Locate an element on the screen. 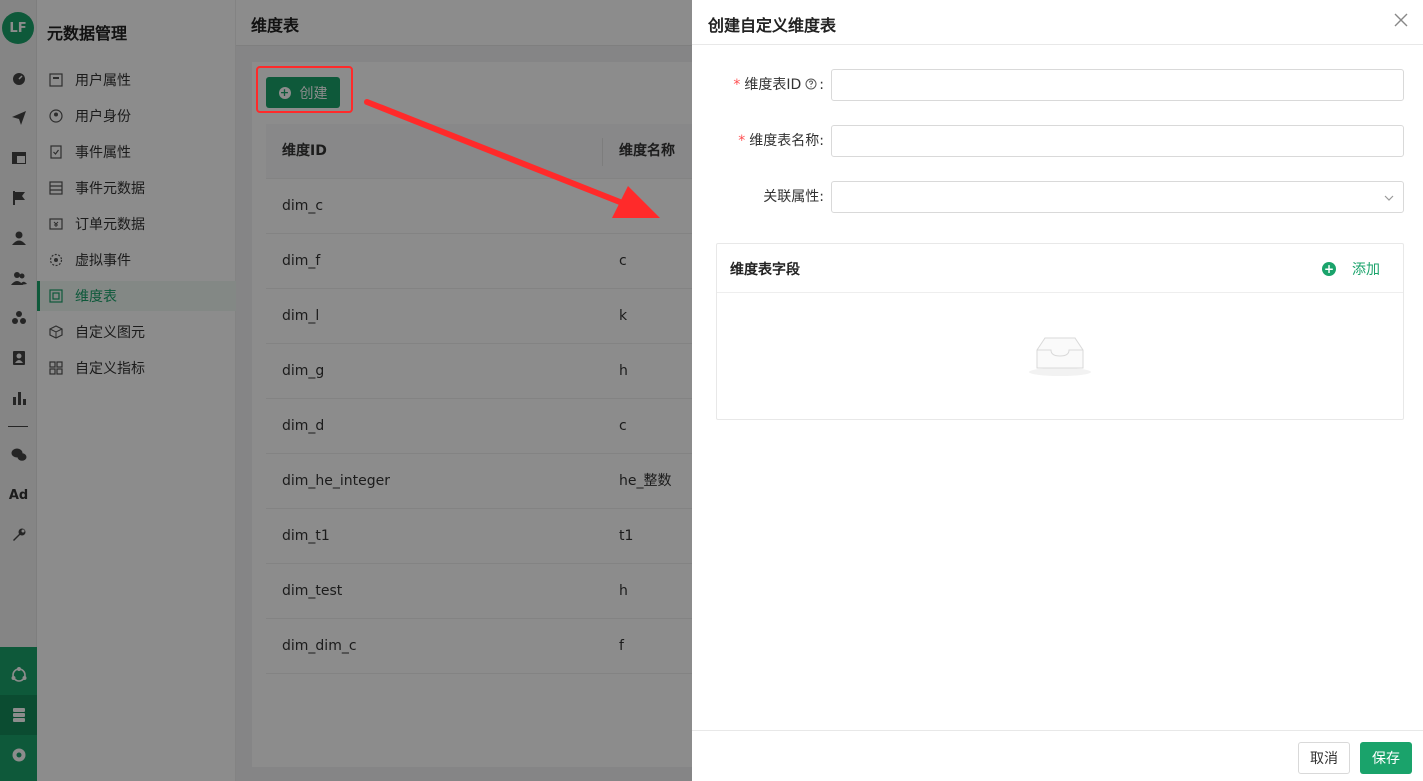 This screenshot has width=1423, height=781. empty-inbox-icon is located at coordinates (1060, 356).